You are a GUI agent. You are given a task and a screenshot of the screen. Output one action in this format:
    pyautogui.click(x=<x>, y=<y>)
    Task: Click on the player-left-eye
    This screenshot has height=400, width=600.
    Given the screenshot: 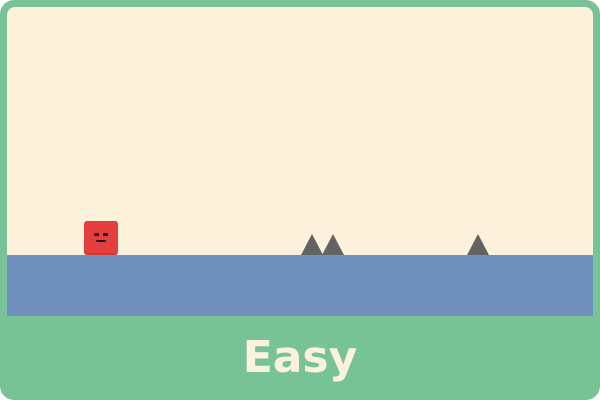 What is the action you would take?
    pyautogui.click(x=96, y=234)
    